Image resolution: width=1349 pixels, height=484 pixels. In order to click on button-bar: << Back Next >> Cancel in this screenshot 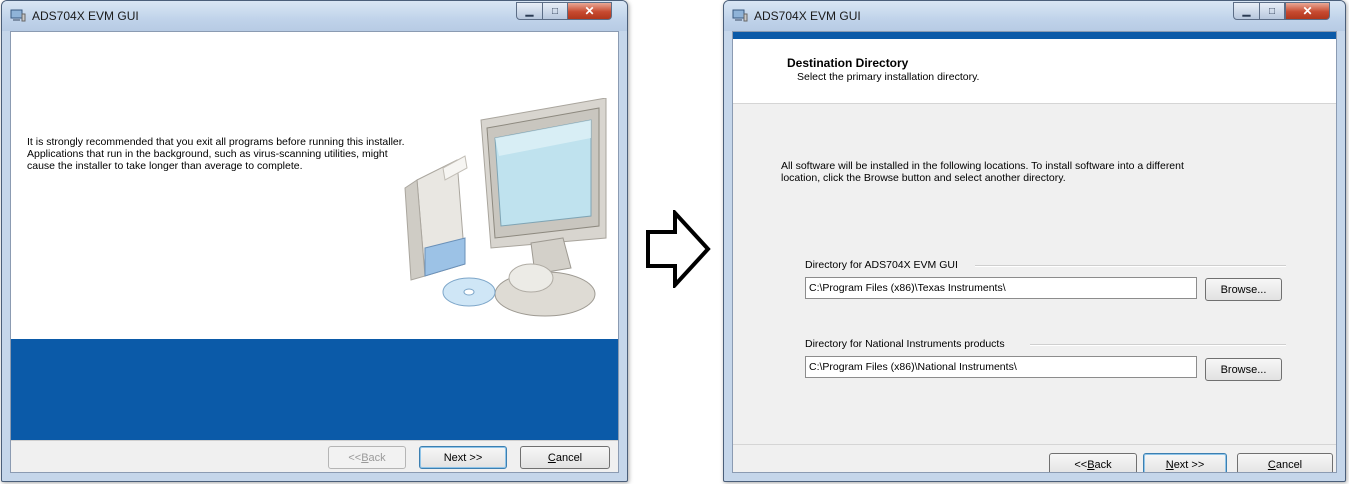, I will do `click(314, 456)`.